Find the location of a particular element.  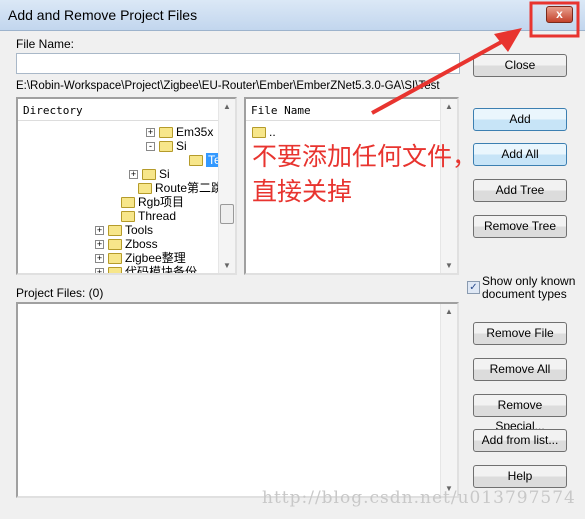

arrow-shaft is located at coordinates (438, 76).